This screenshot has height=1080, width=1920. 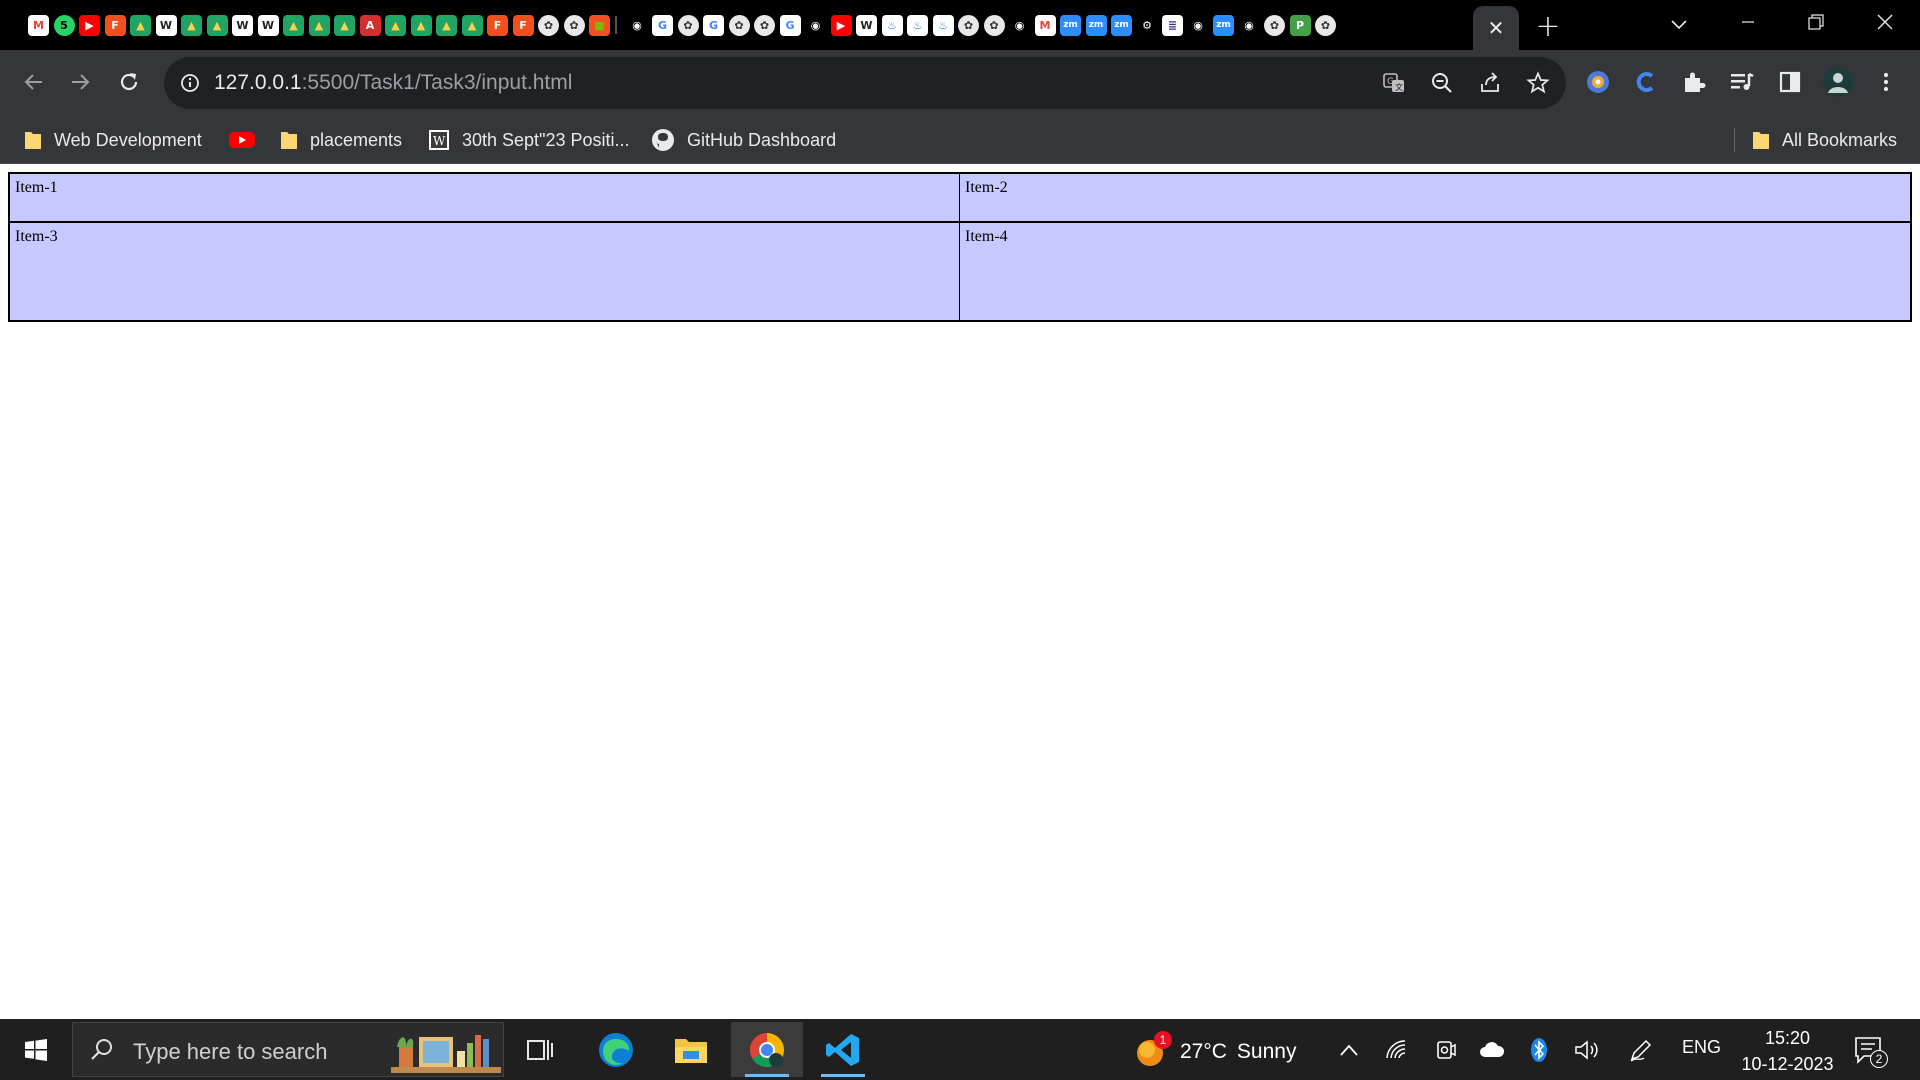 What do you see at coordinates (691, 1049) in the screenshot?
I see `taskbar-file-explorer` at bounding box center [691, 1049].